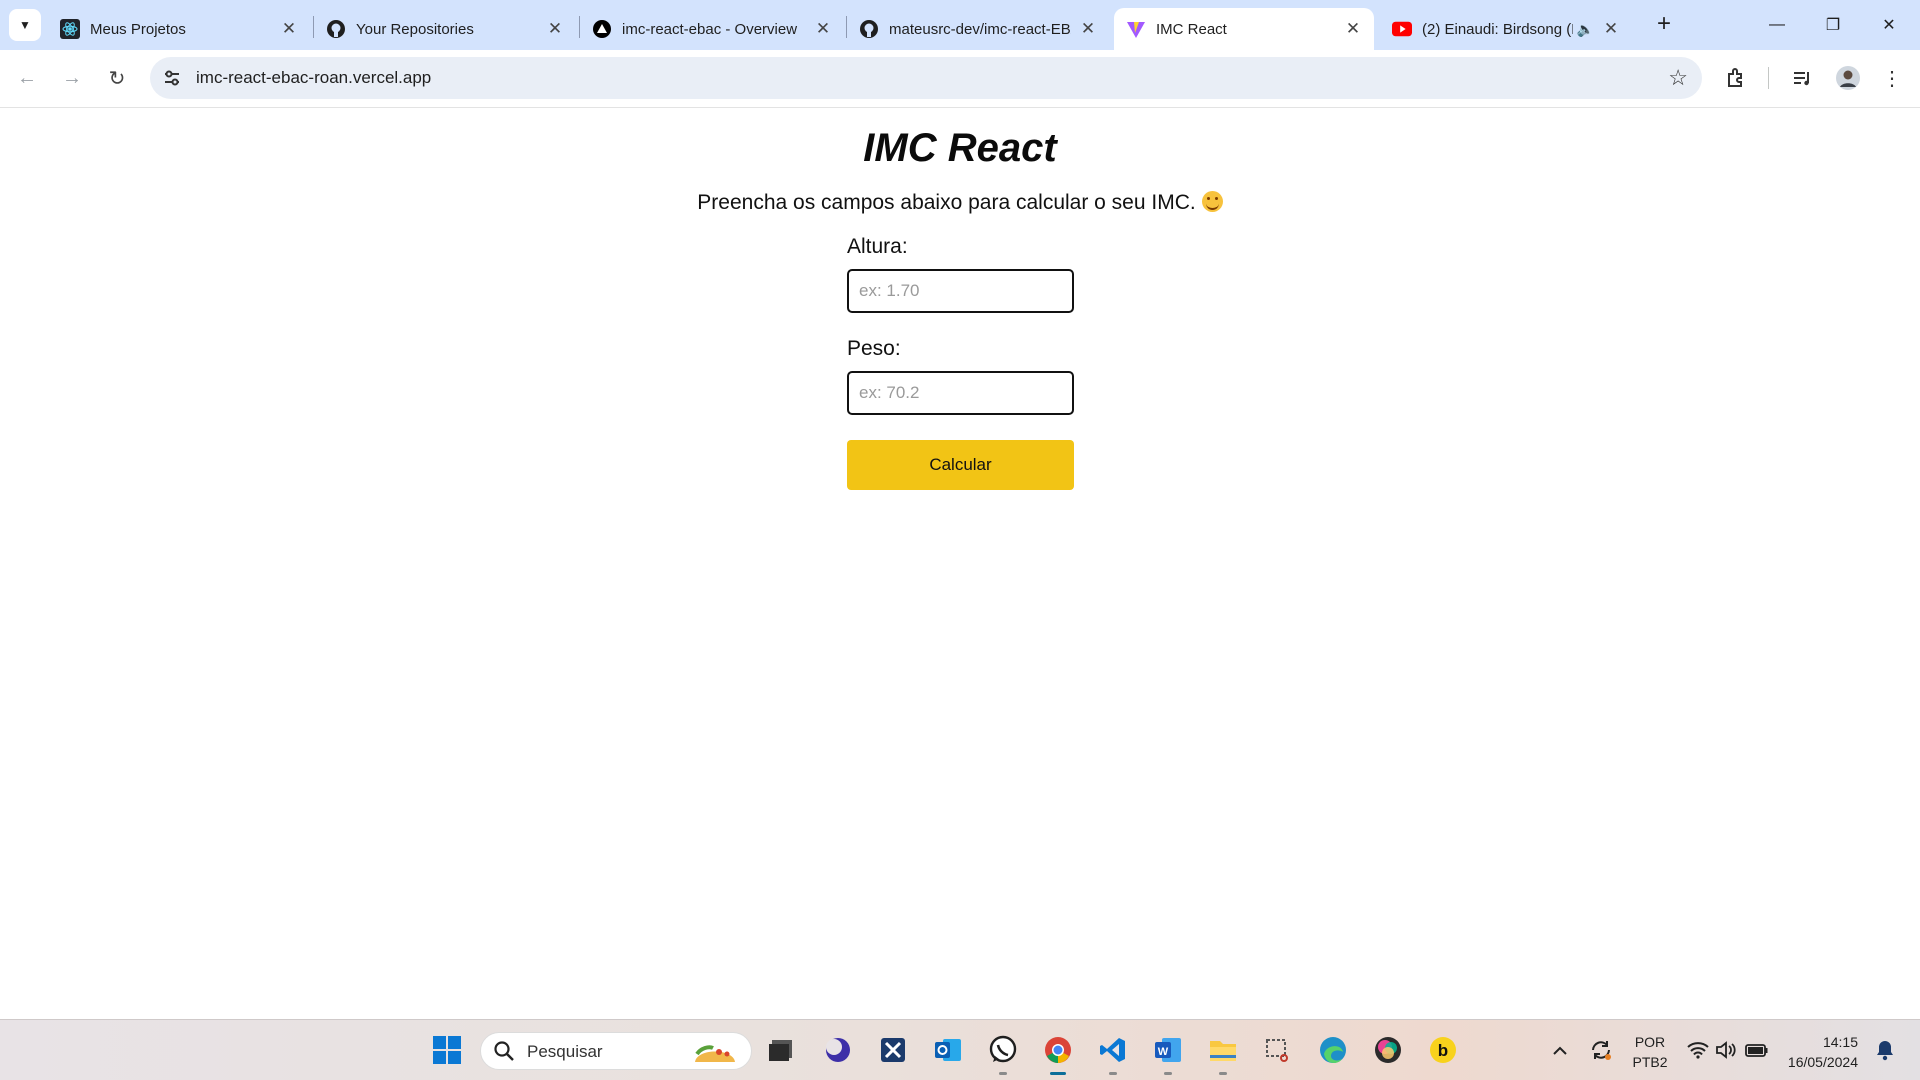 The width and height of the screenshot is (1920, 1080). I want to click on taskbar: Pesquisar W b POR PTB2 14:15 16/05/2024, so click(960, 1049).